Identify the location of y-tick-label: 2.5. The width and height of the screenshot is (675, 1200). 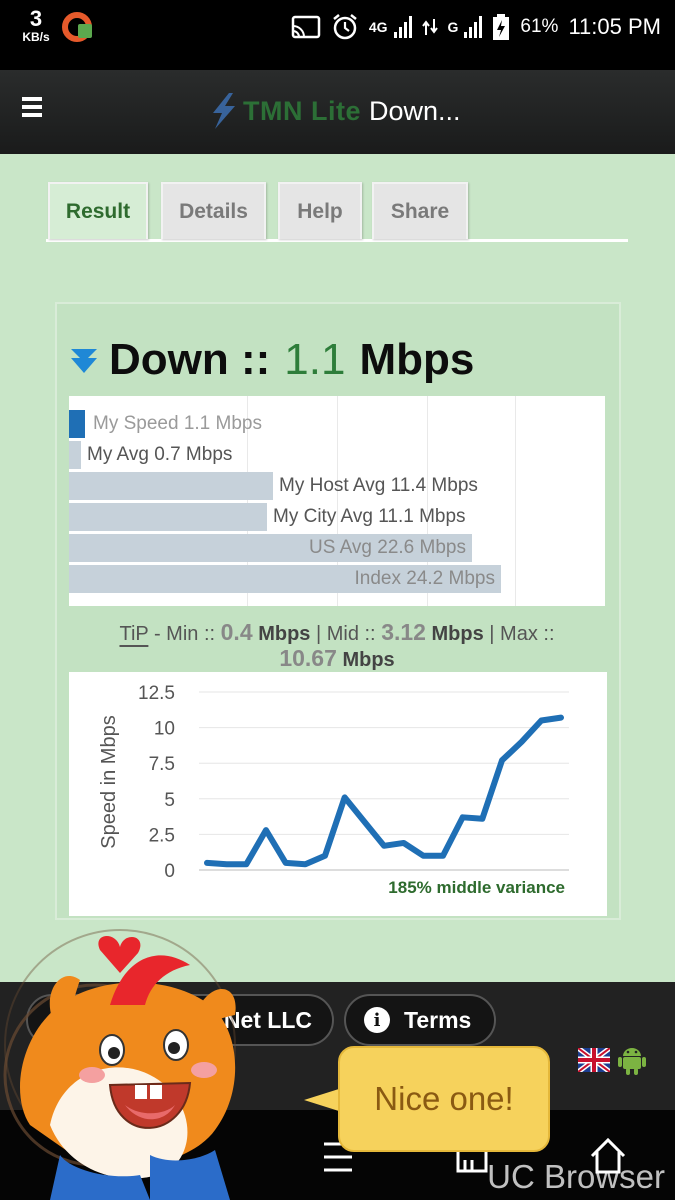
(162, 835).